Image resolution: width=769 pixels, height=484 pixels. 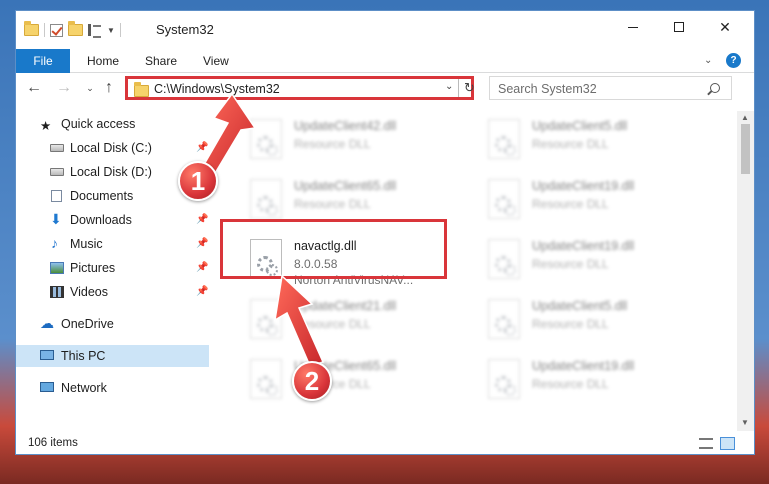 I want to click on this-pc-icon, so click(x=47, y=355).